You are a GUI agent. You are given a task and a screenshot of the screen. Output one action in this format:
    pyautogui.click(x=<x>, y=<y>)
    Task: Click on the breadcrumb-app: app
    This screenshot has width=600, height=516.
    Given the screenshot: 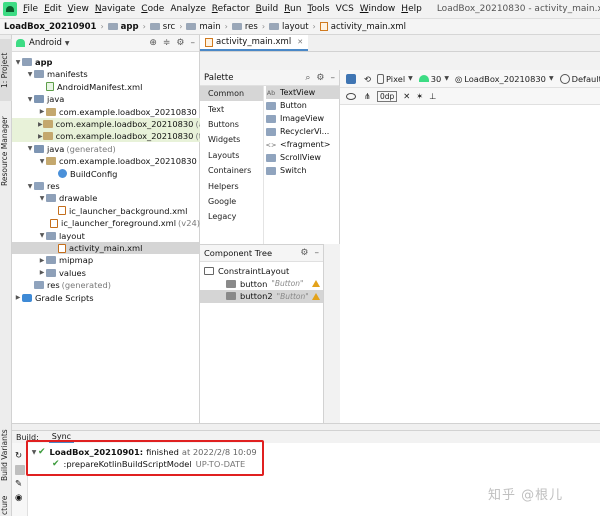 What is the action you would take?
    pyautogui.click(x=123, y=27)
    